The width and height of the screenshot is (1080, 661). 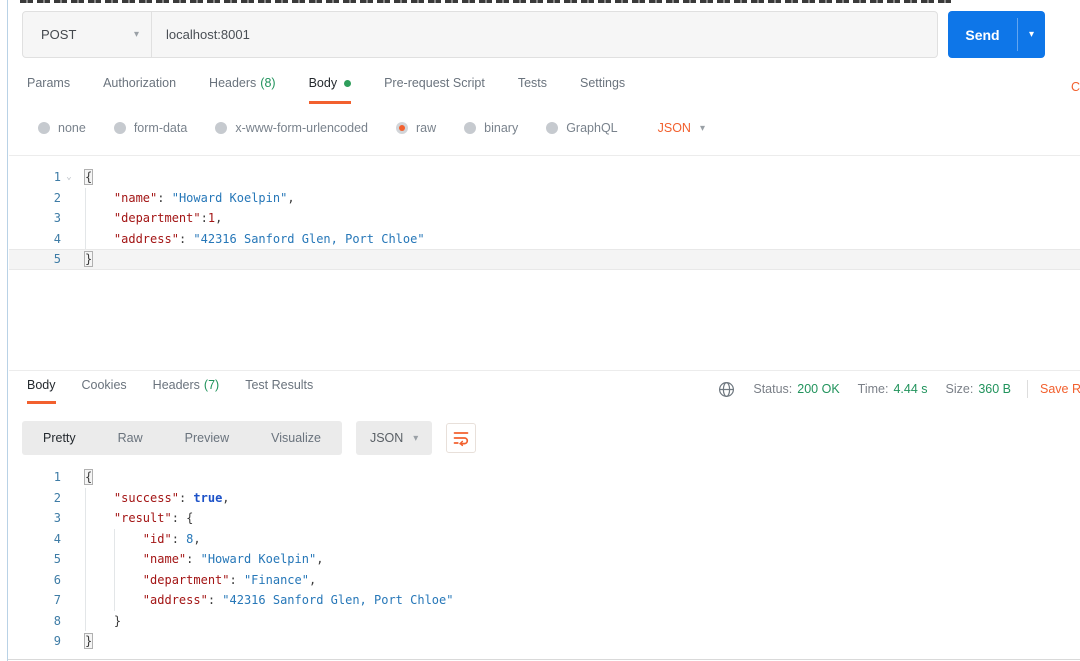 What do you see at coordinates (394, 438) in the screenshot?
I see `response-language-dropdown: JSON ▾` at bounding box center [394, 438].